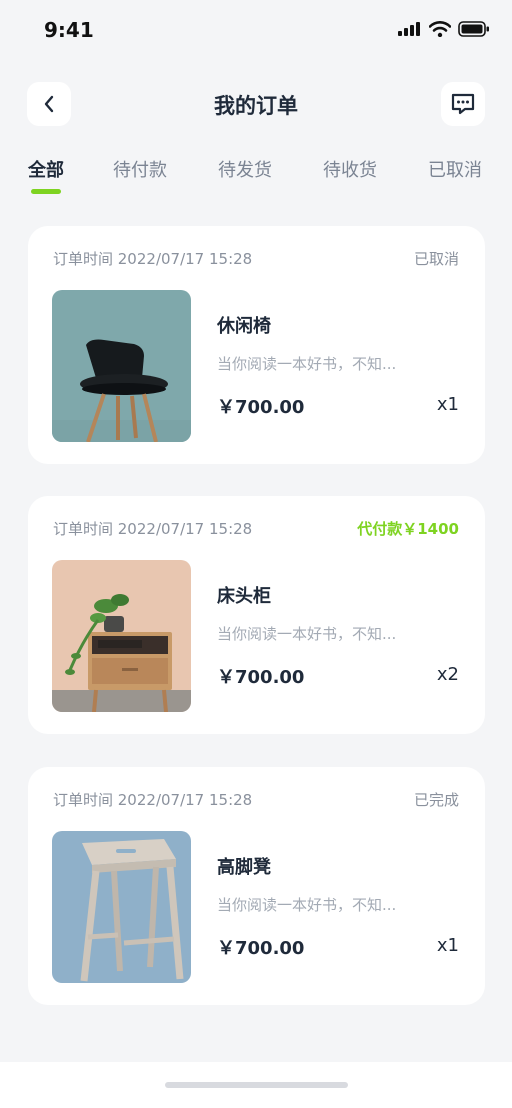 This screenshot has width=512, height=1108. Describe the element at coordinates (244, 867) in the screenshot. I see `product-name: 高脚凳` at that location.